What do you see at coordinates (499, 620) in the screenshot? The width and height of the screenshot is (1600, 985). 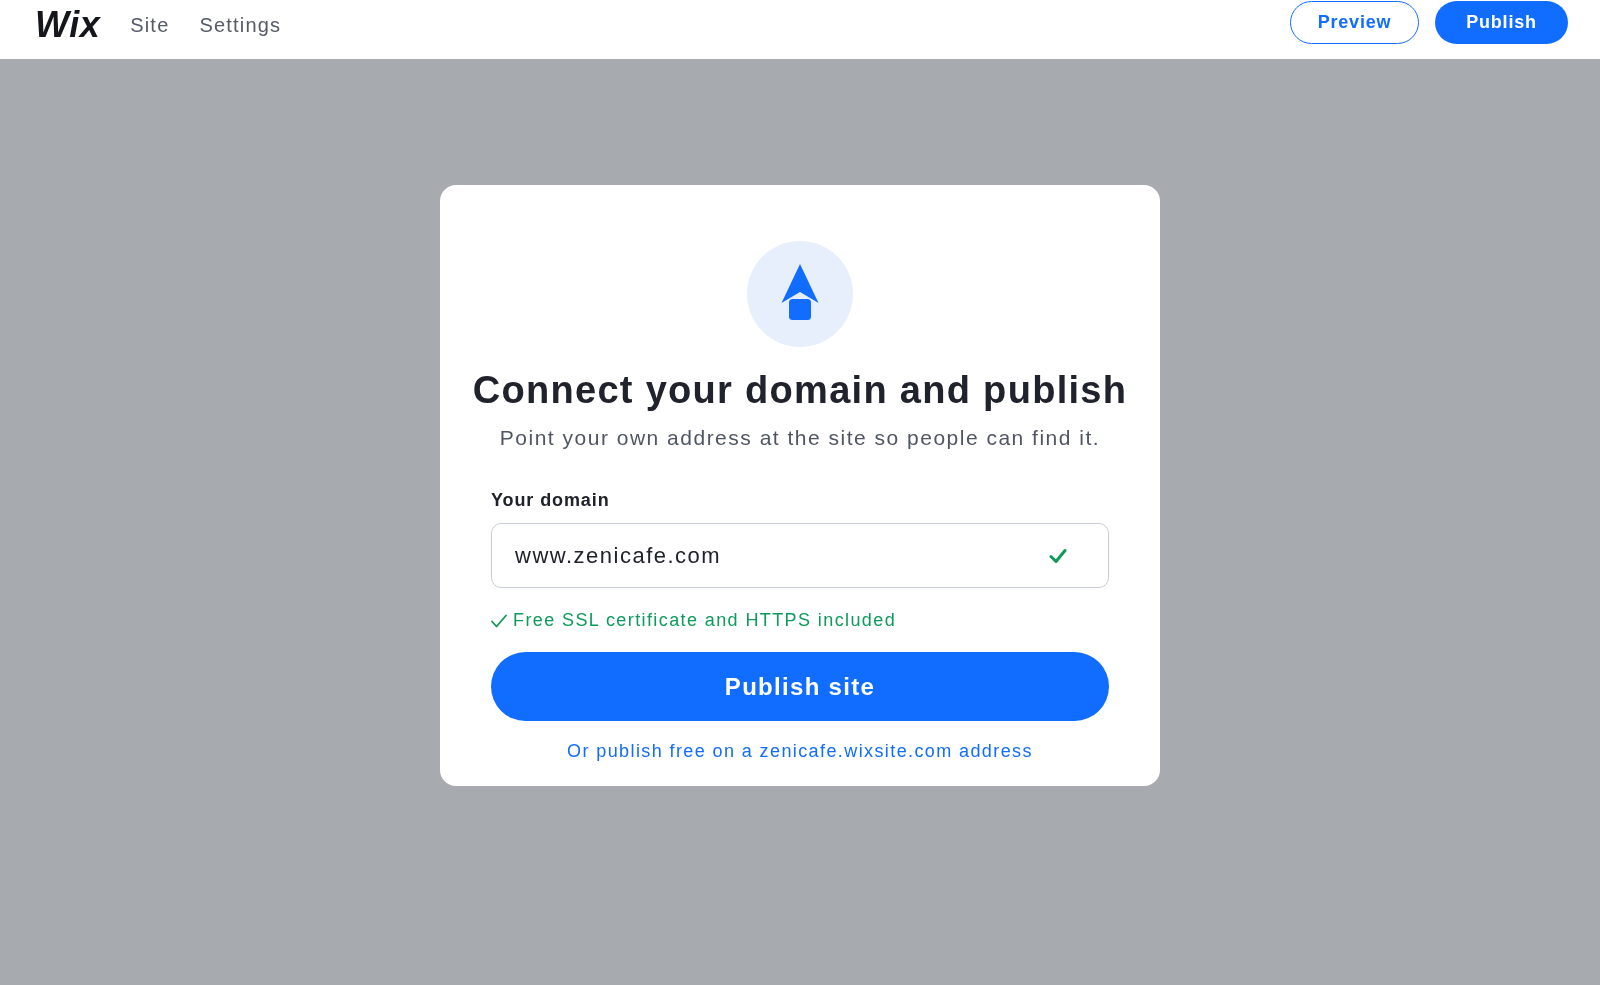 I see `check-icon` at bounding box center [499, 620].